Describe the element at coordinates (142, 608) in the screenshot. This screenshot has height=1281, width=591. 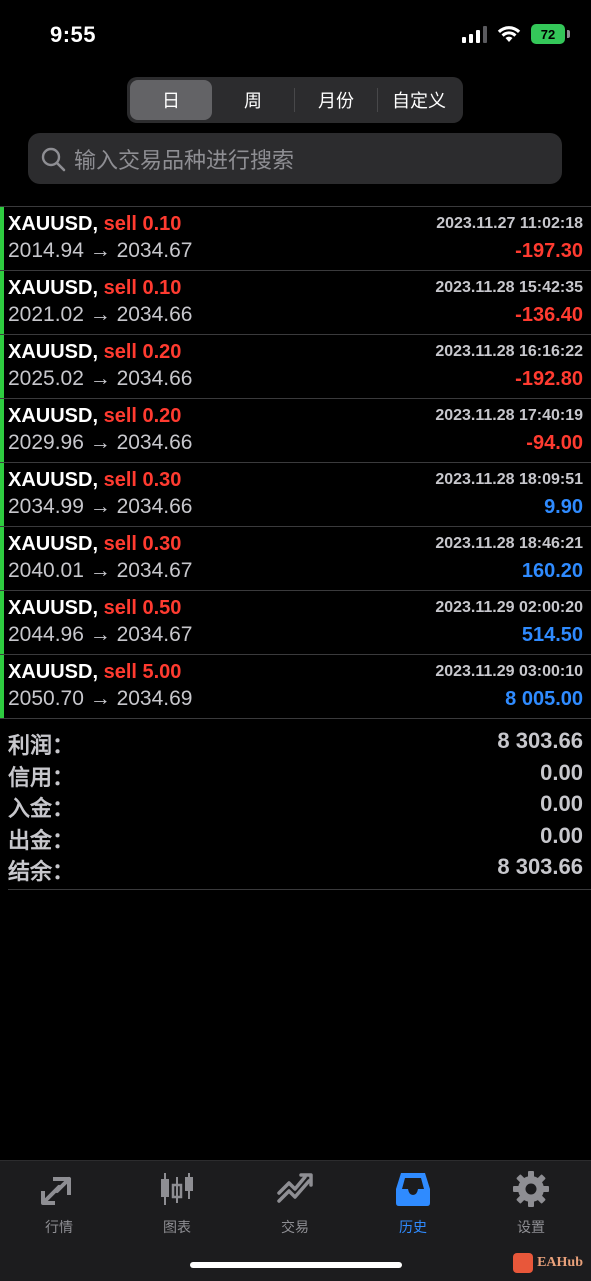
I see `deal-side-volume: sell 0.50` at that location.